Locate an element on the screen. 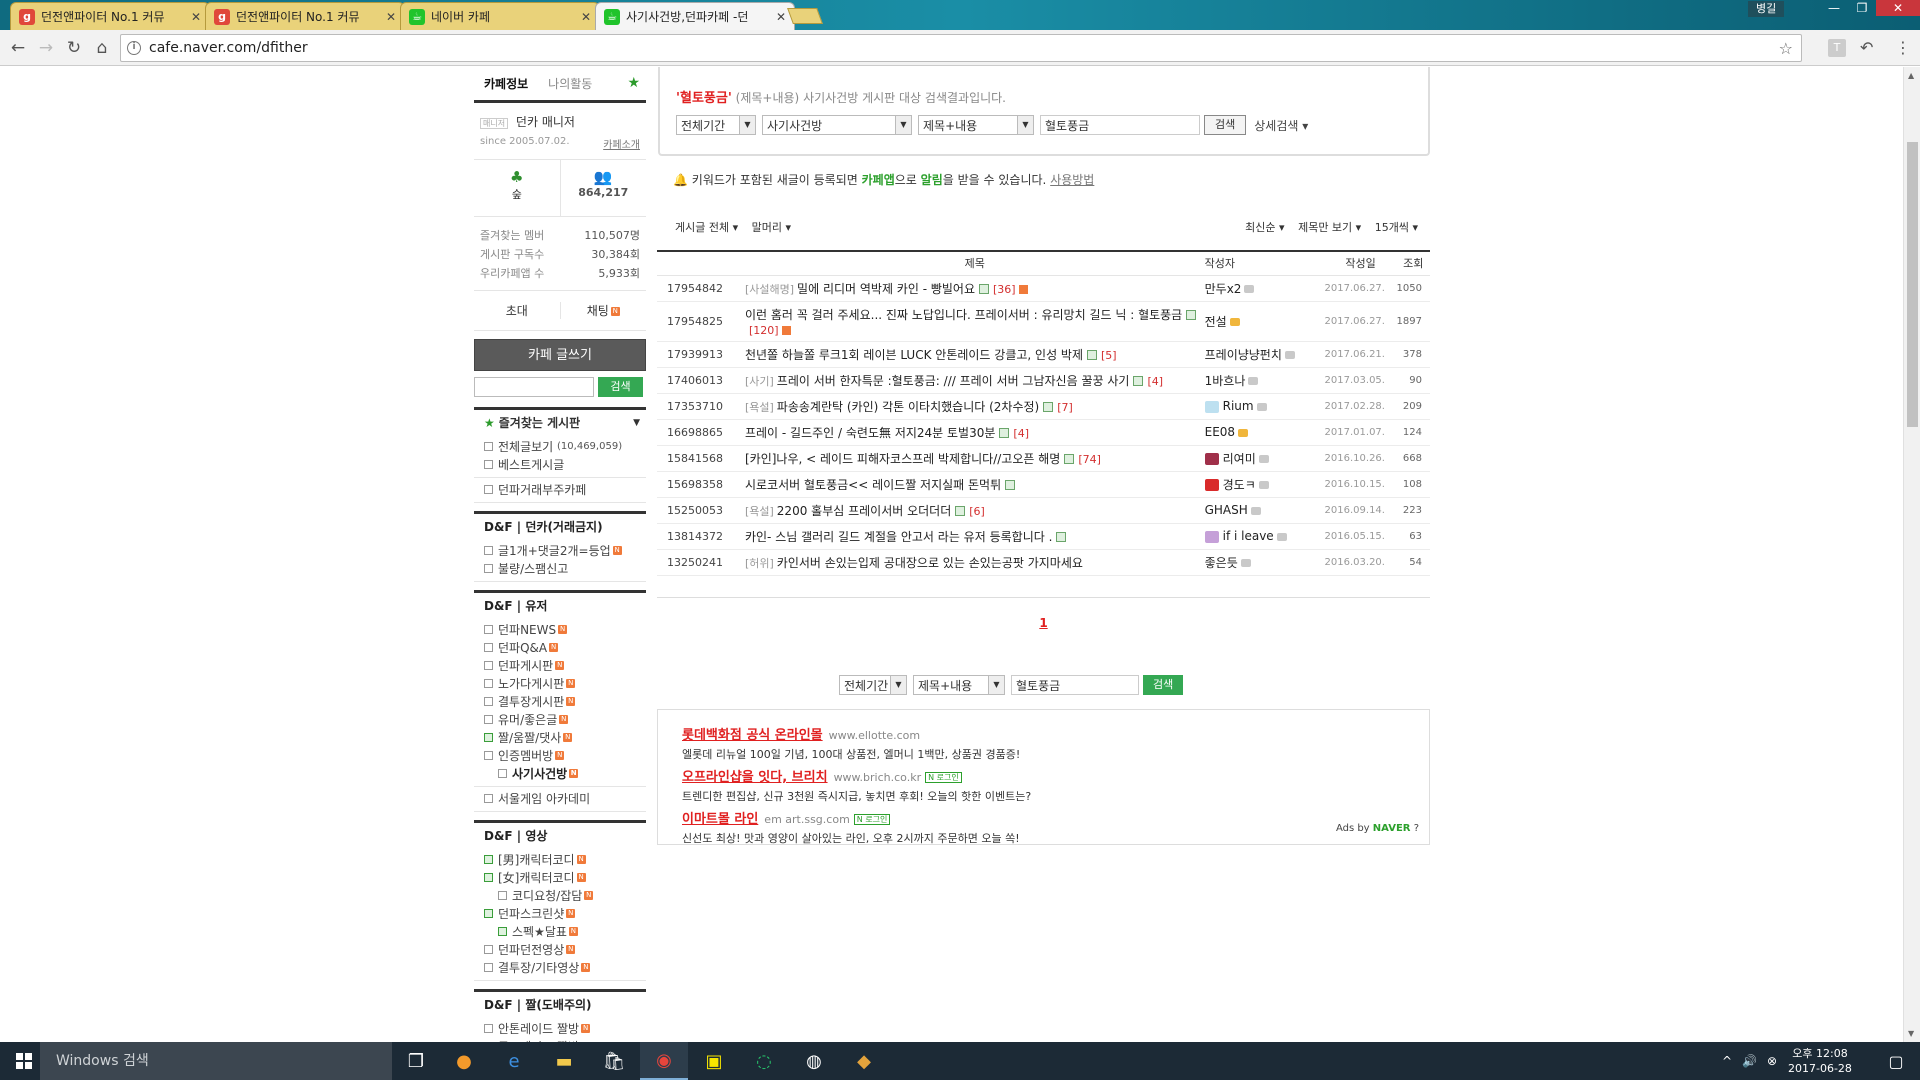 The height and width of the screenshot is (1080, 1920). search-button: 검색 is located at coordinates (1225, 125).